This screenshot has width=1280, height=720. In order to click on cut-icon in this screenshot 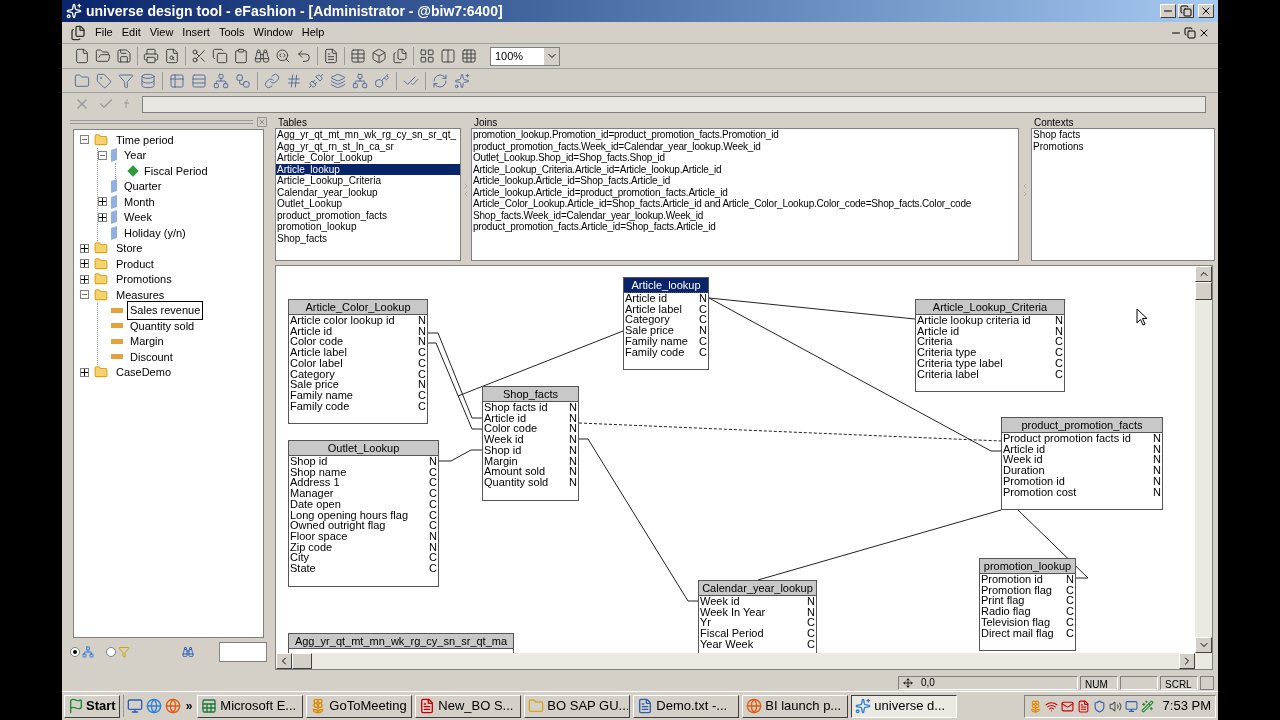, I will do `click(199, 56)`.